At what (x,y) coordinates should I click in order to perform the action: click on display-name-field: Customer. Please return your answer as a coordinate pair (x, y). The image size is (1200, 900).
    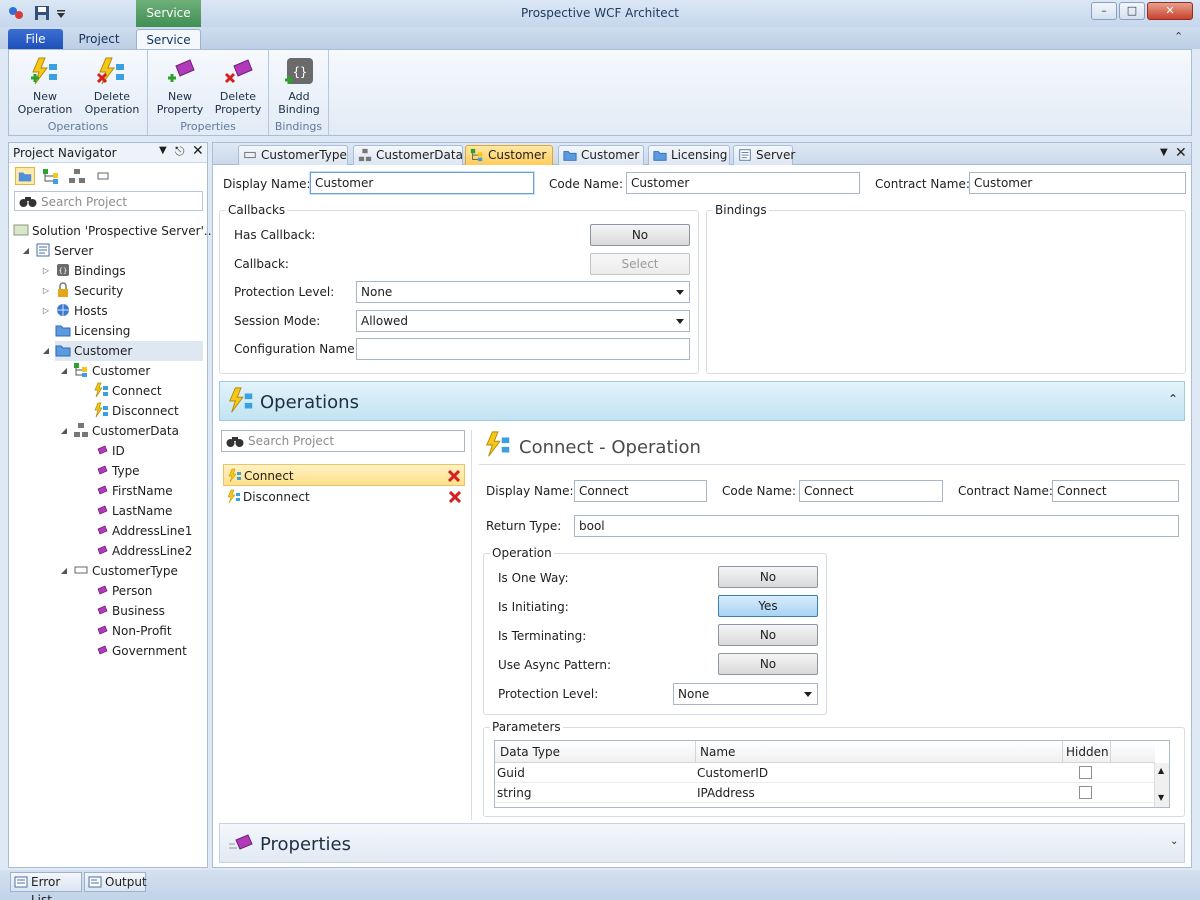
    Looking at the image, I should click on (422, 183).